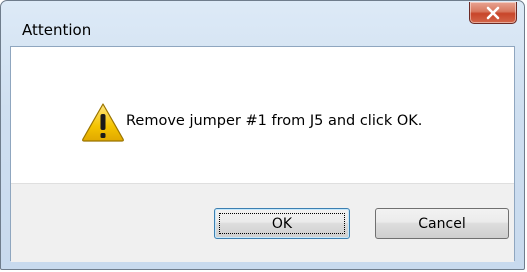  Describe the element at coordinates (57, 30) in the screenshot. I see `dialog-title: Attention` at that location.